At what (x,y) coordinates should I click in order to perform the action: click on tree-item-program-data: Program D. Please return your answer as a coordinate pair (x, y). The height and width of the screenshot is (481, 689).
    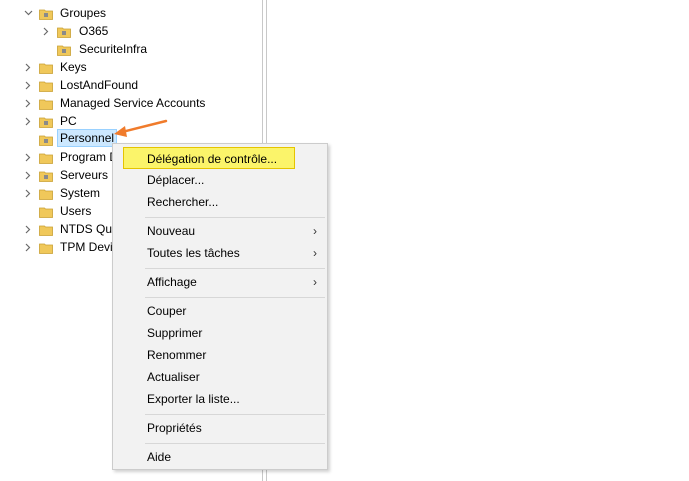
    Looking at the image, I should click on (56, 157).